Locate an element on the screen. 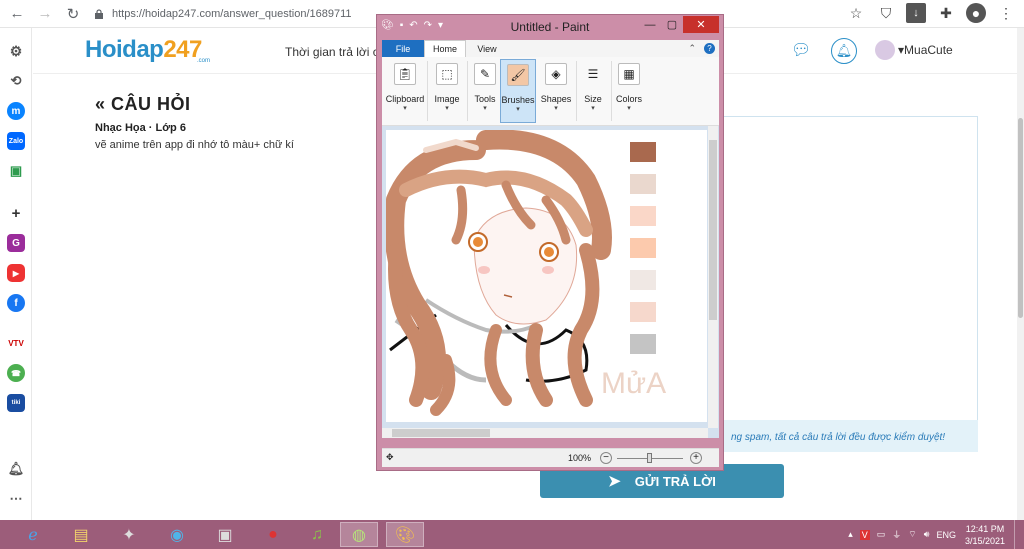 The height and width of the screenshot is (549, 1024). browser-sidebar: ⚙ ⟲ m Zalo ▣ + G ▶ f VTV ☎ tiki 🔔︎ ⋯ is located at coordinates (16, 274).